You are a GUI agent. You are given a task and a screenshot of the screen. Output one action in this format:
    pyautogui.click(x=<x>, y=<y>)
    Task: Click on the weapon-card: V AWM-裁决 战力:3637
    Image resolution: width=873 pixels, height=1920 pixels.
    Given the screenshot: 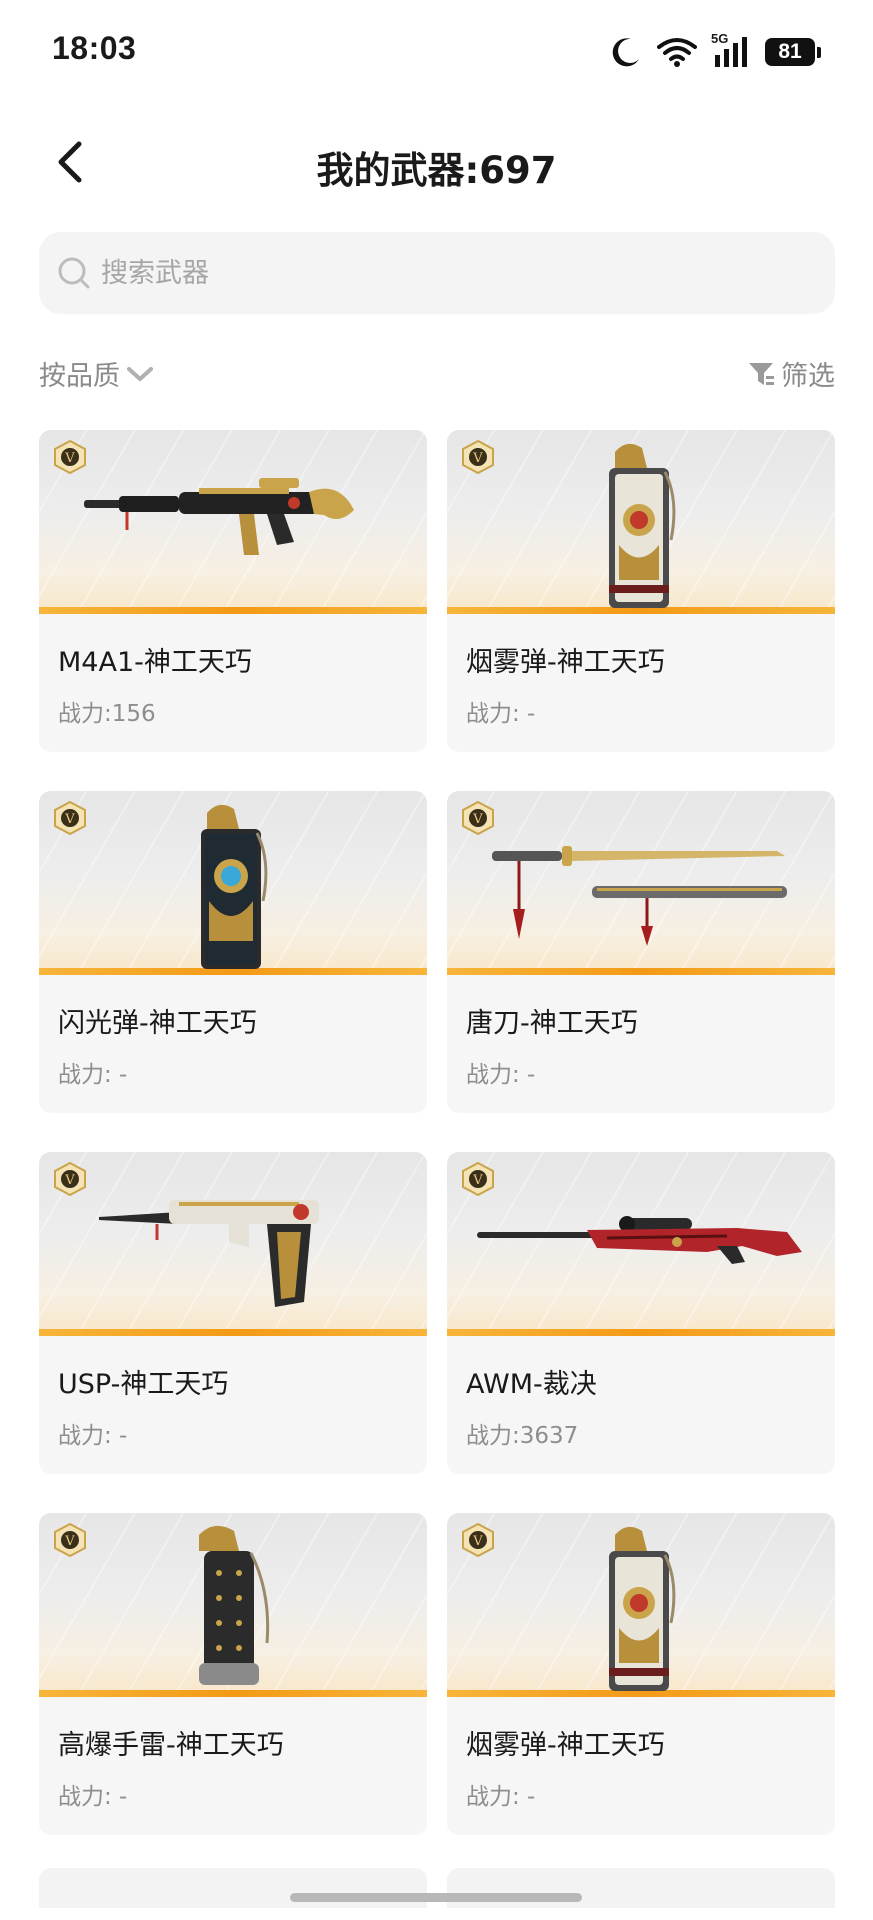 What is the action you would take?
    pyautogui.click(x=641, y=1313)
    